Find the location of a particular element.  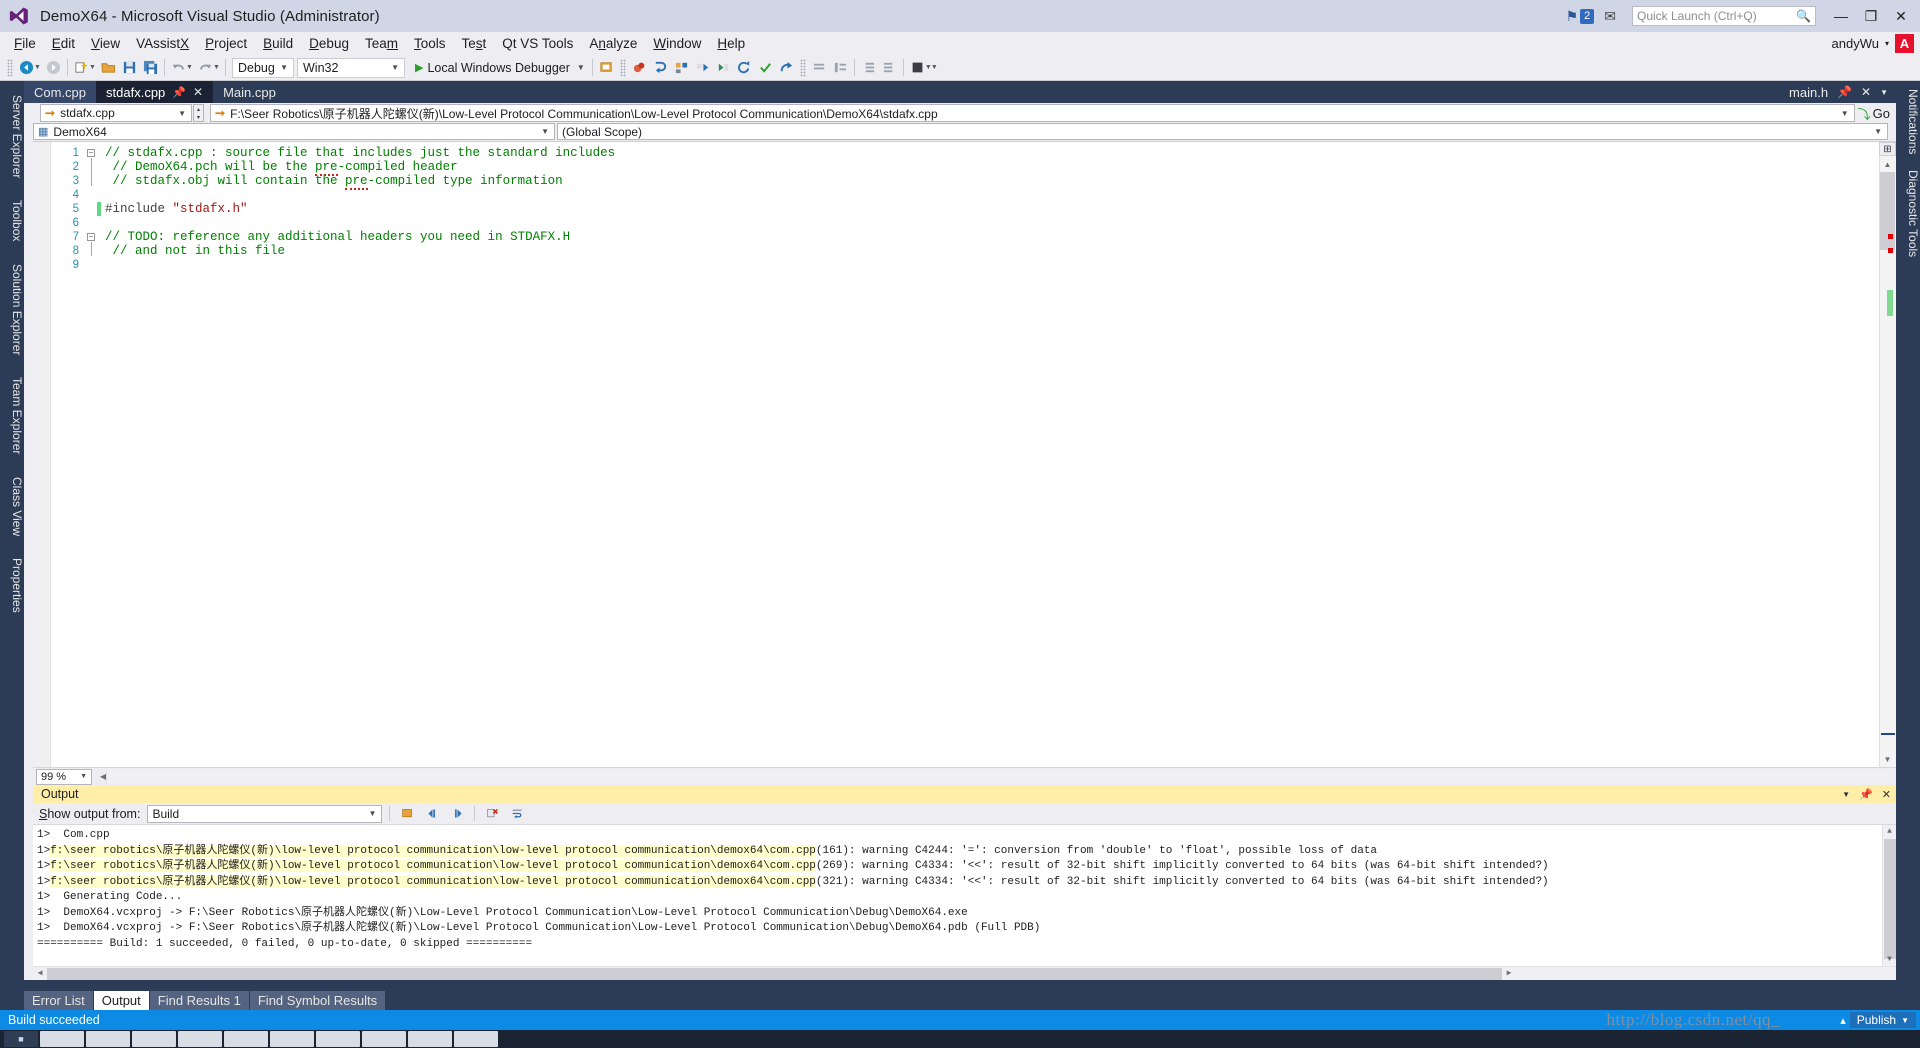

find-message-icon is located at coordinates (407, 813).